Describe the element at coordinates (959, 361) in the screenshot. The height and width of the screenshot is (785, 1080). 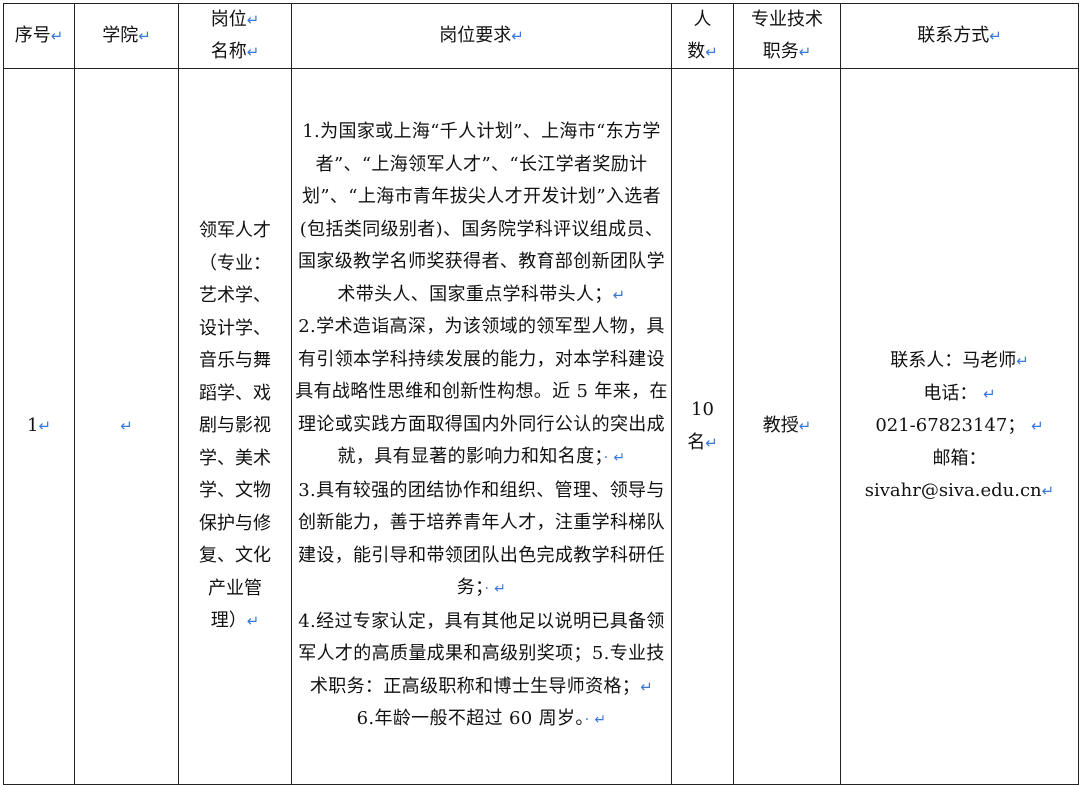
I see `contact-person: 联系人：马老师↵` at that location.